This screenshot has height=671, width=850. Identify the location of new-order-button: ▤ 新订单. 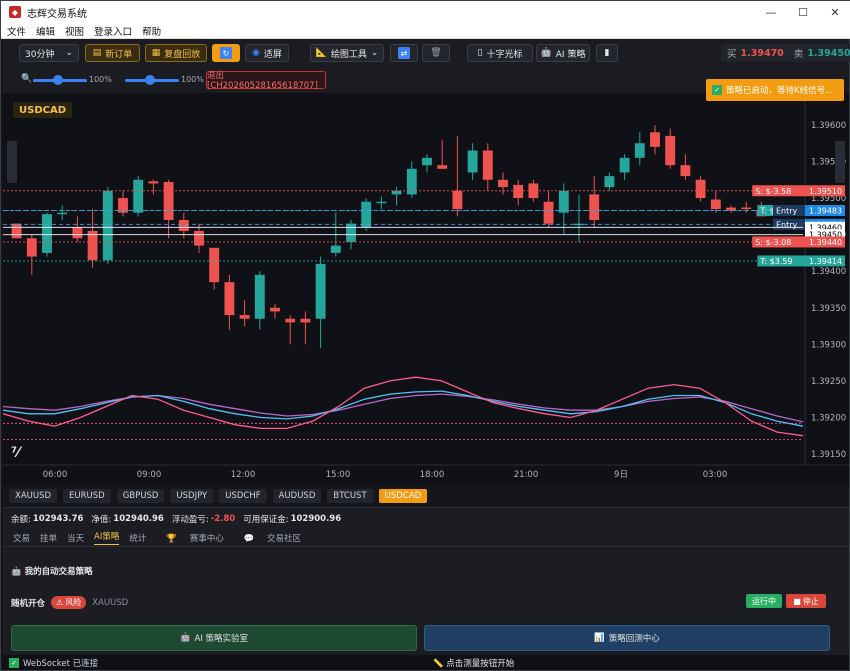
(112, 53).